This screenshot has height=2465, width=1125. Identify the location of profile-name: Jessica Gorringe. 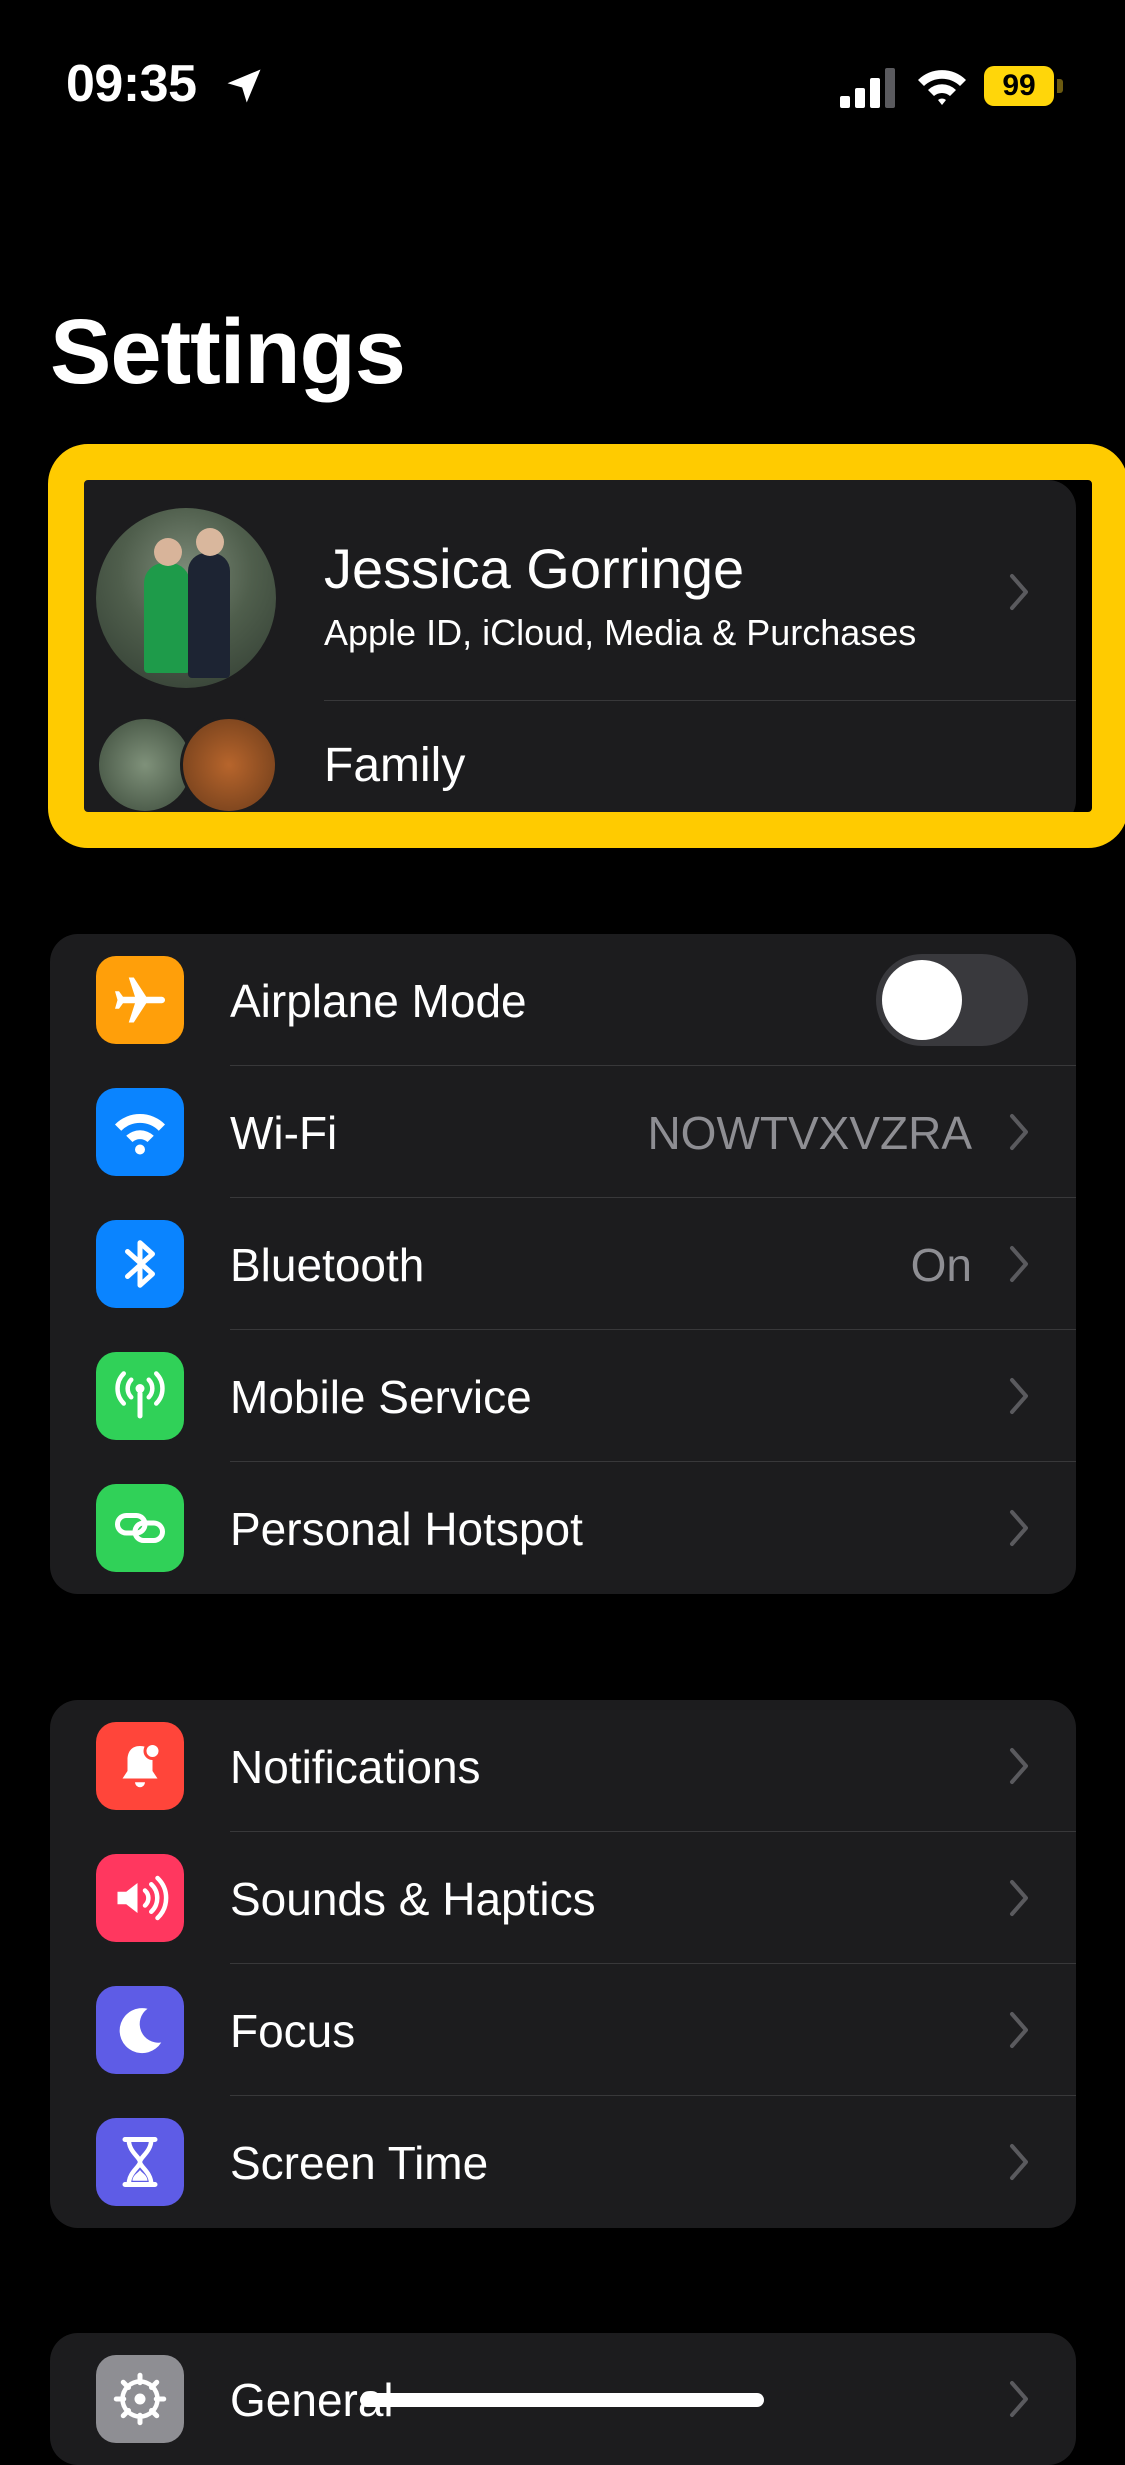
(534, 568).